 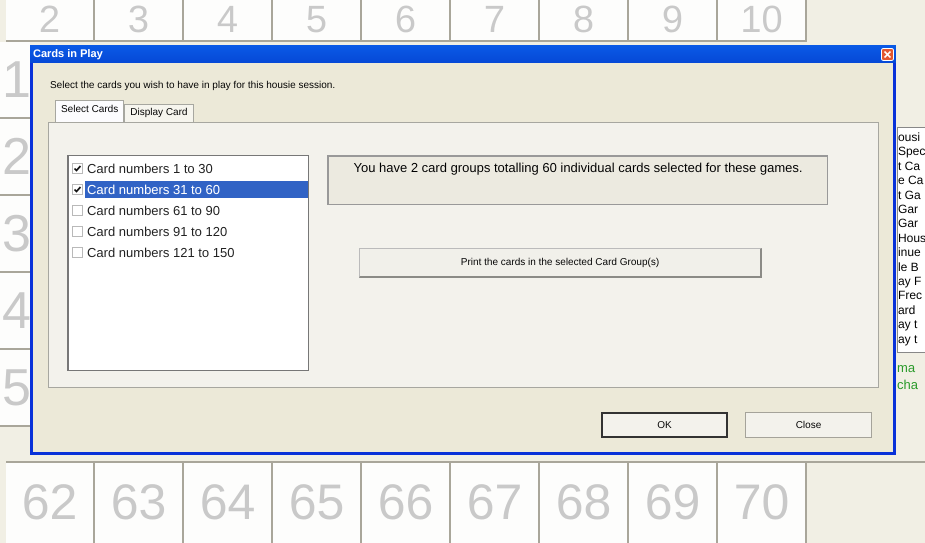 I want to click on list-item: Card numbers 61 to 90, so click(x=153, y=210).